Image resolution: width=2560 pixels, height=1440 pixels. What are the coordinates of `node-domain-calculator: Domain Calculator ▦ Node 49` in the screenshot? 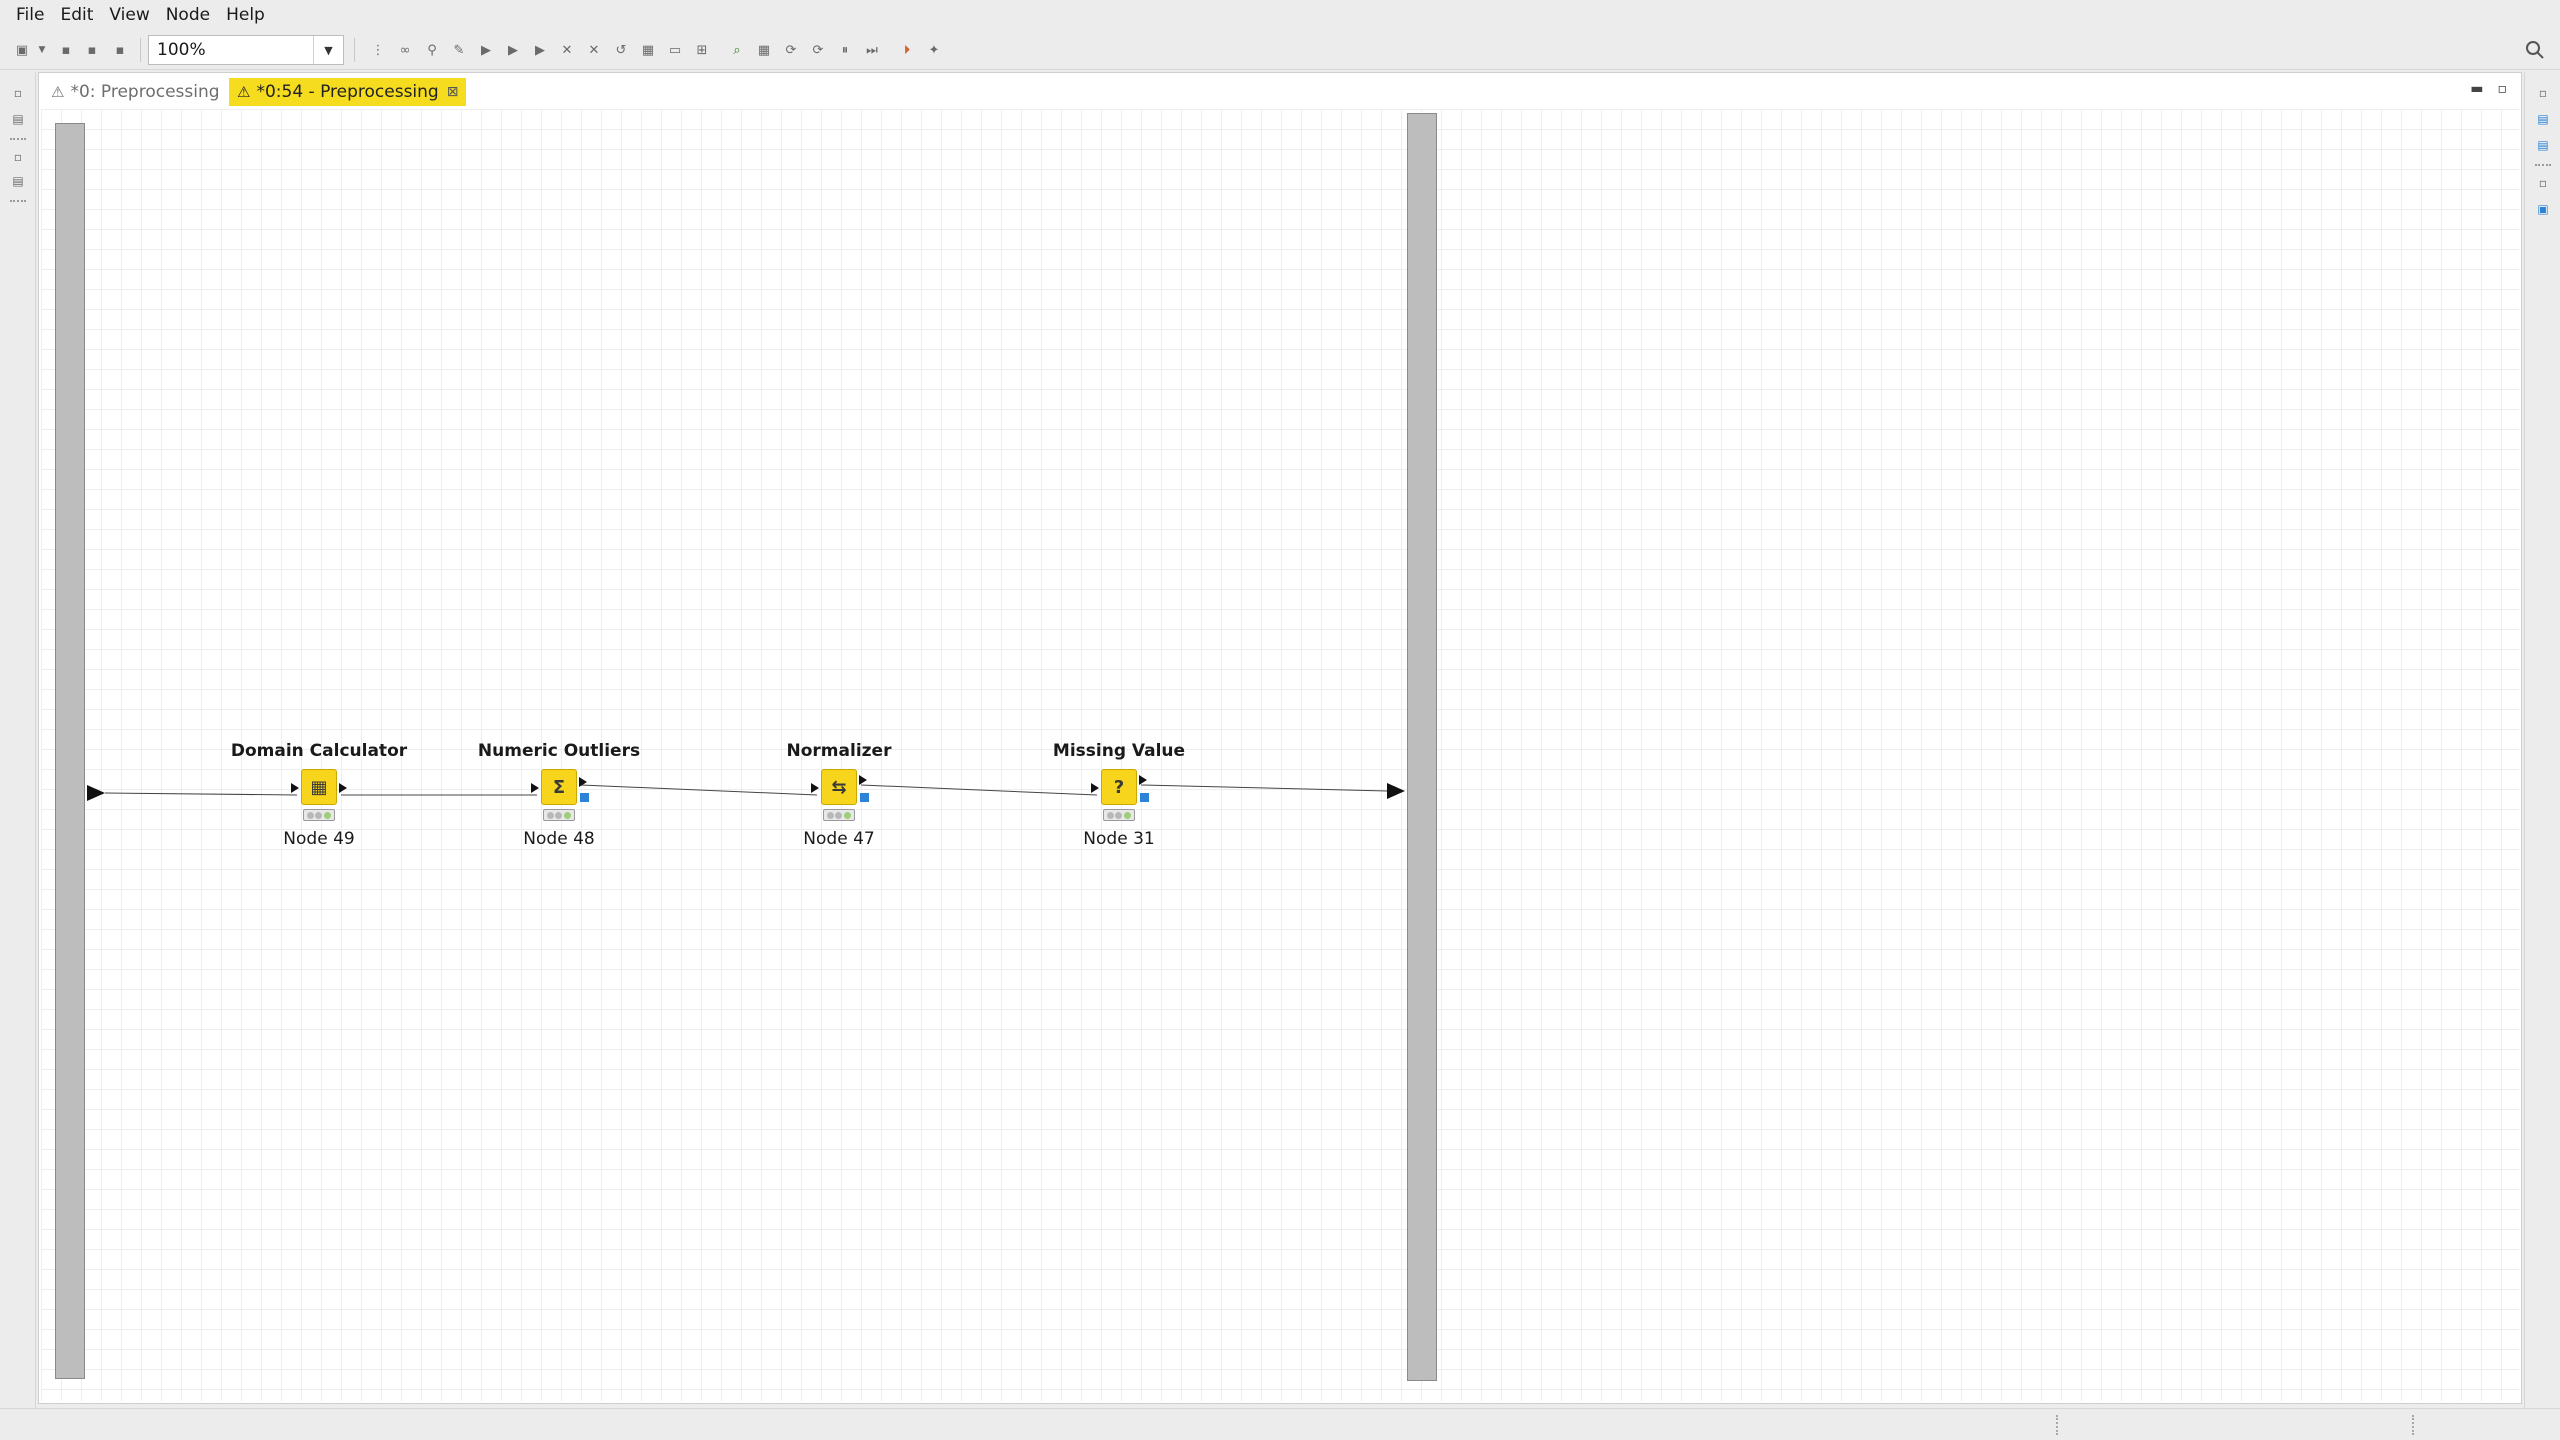 It's located at (319, 801).